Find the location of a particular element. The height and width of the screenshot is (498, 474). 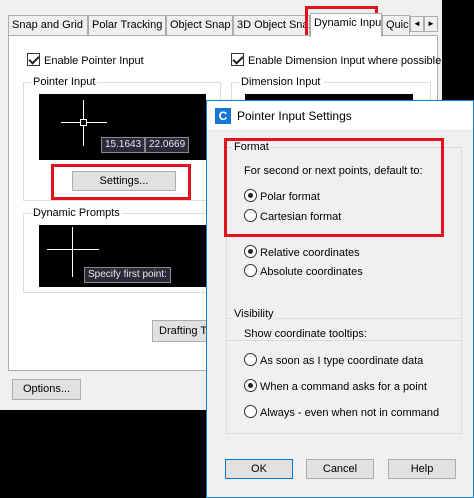

checkbox-label: Enable Dimension Input where possible is located at coordinates (345, 61).